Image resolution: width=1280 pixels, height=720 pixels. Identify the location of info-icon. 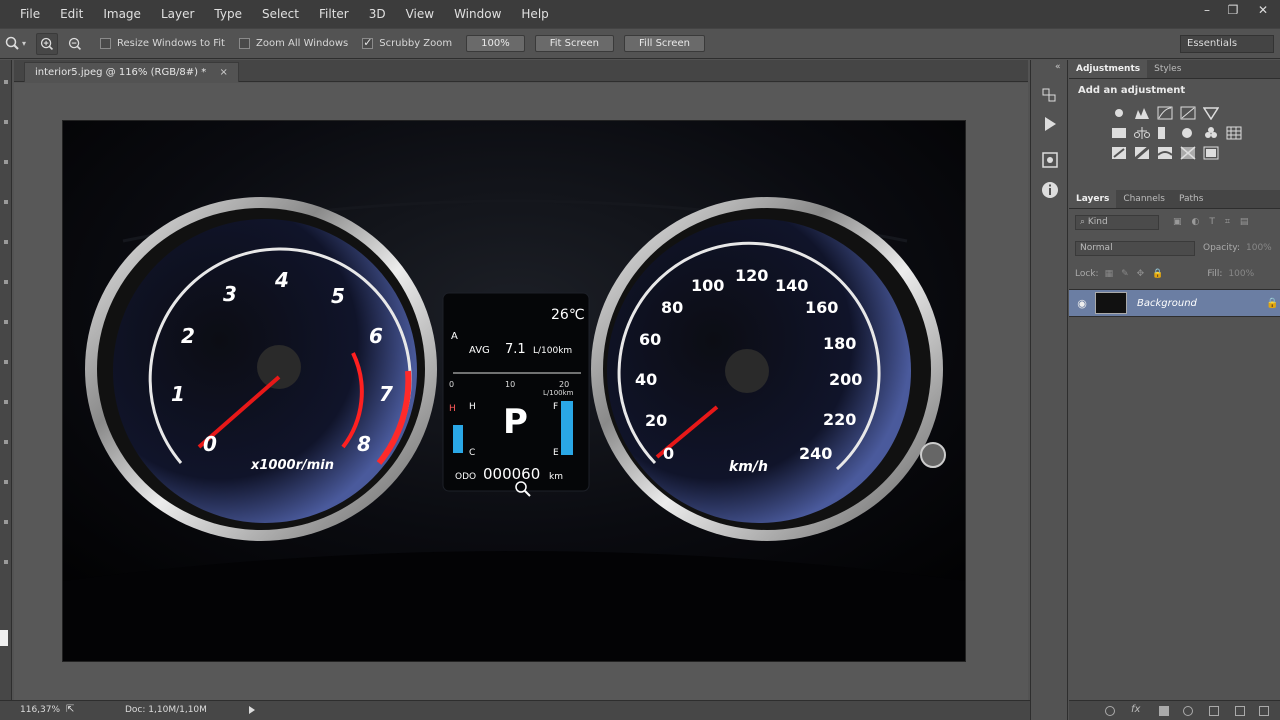
(1050, 190).